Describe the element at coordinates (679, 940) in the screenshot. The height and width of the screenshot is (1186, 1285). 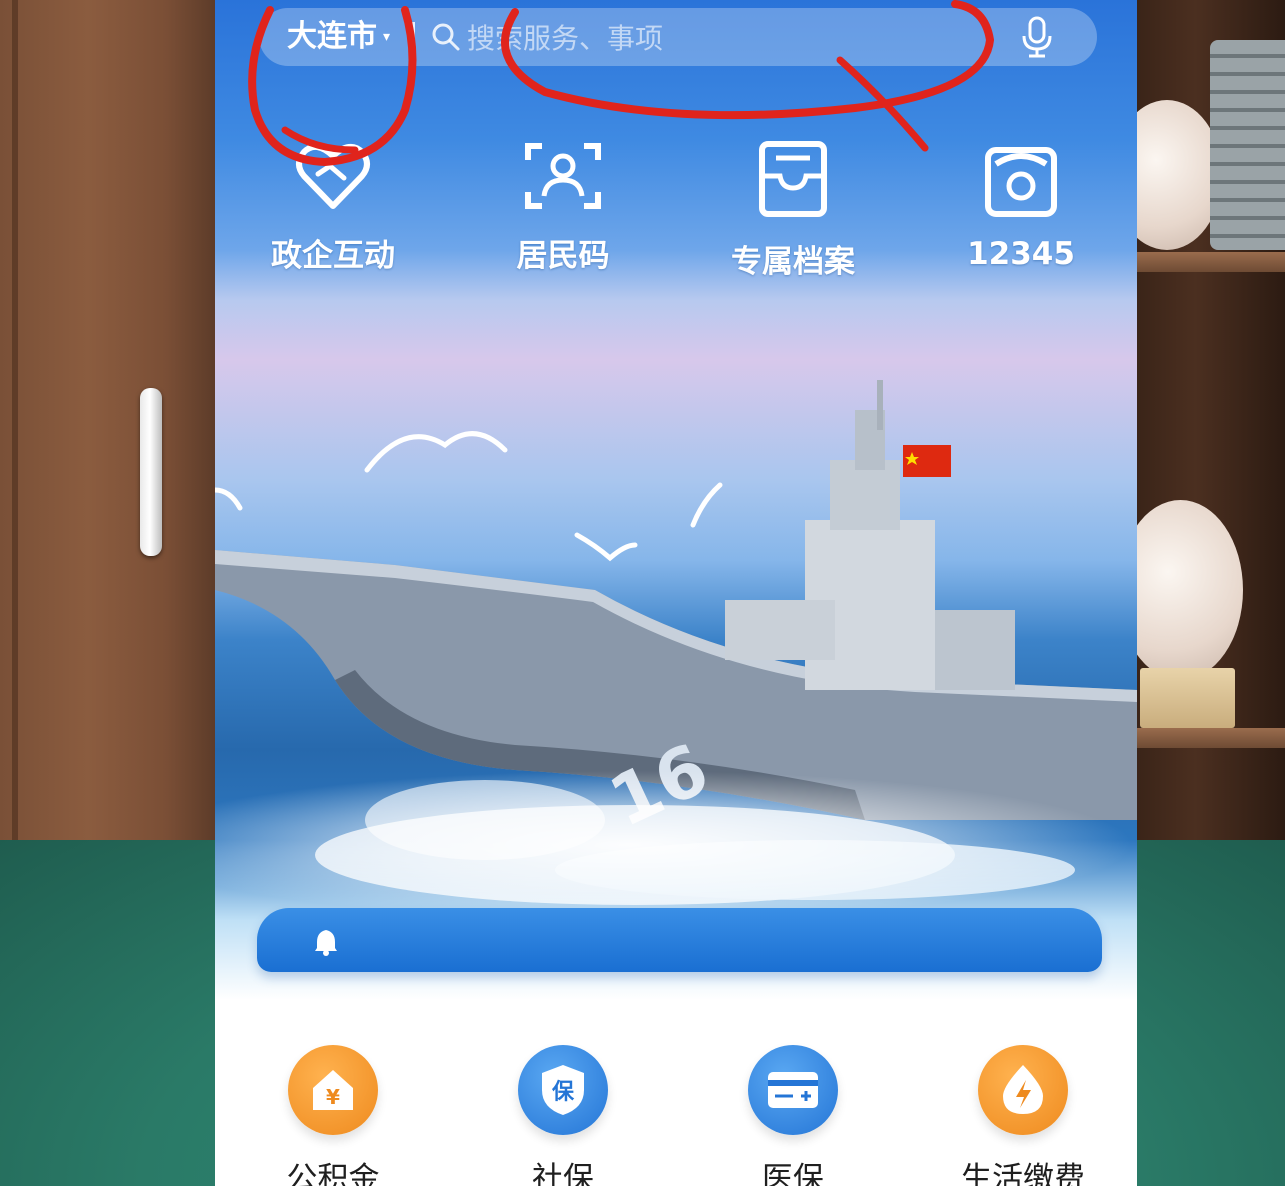
I see `notice-bar` at that location.